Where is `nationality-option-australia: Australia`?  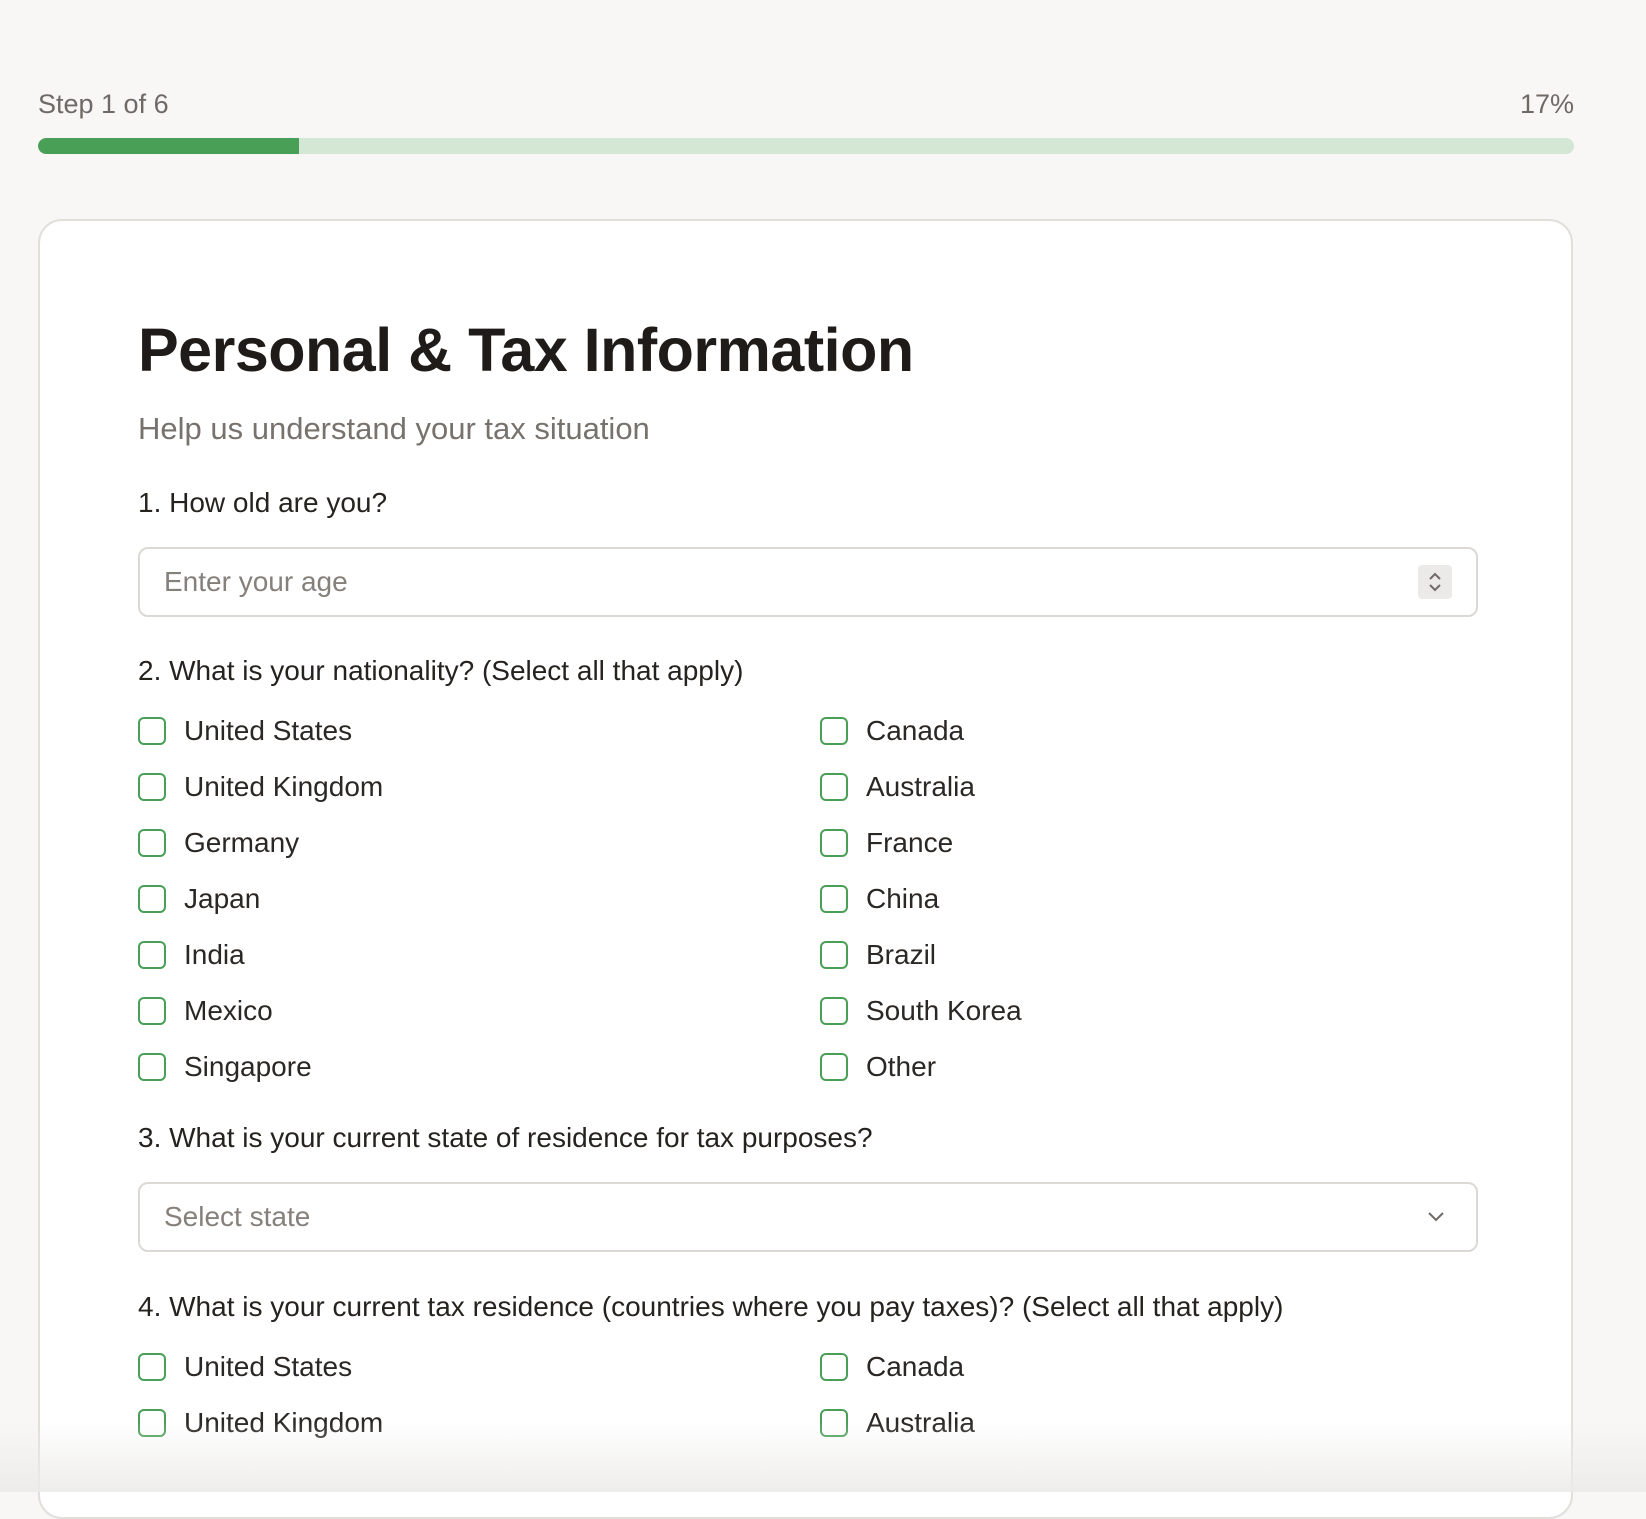
nationality-option-australia: Australia is located at coordinates (897, 787).